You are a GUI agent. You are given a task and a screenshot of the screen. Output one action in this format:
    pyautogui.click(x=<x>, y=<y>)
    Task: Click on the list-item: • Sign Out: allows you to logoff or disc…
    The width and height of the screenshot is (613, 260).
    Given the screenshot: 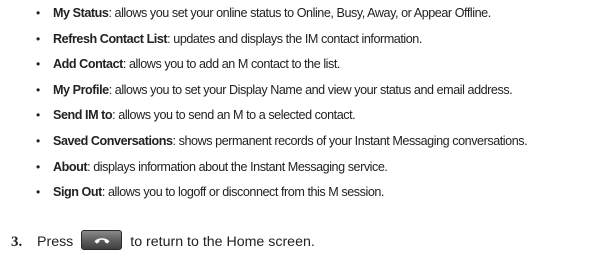 What is the action you would take?
    pyautogui.click(x=323, y=197)
    